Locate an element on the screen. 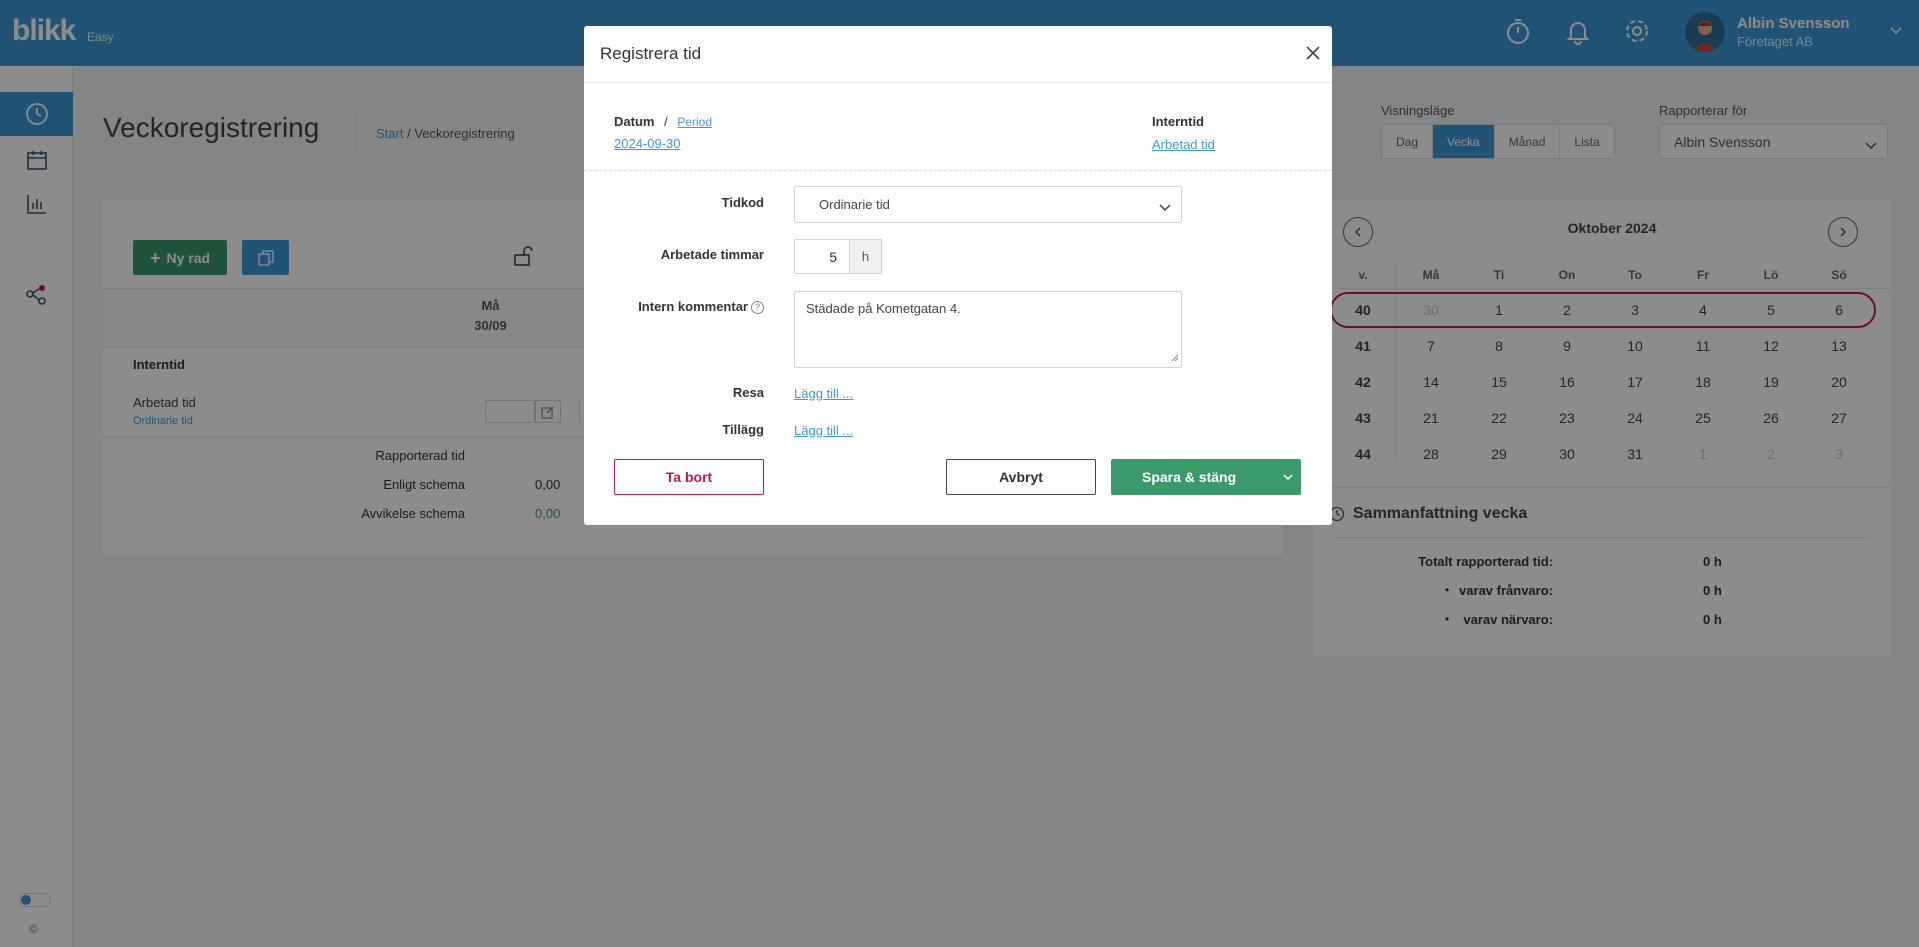  timecode-label: Tidkod is located at coordinates (742, 202).